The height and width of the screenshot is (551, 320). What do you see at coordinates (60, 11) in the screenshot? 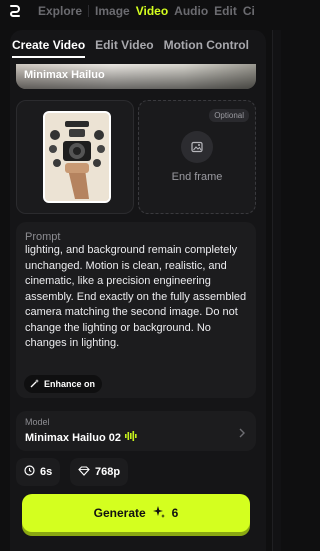
I see `nav-item-explore: Explore` at bounding box center [60, 11].